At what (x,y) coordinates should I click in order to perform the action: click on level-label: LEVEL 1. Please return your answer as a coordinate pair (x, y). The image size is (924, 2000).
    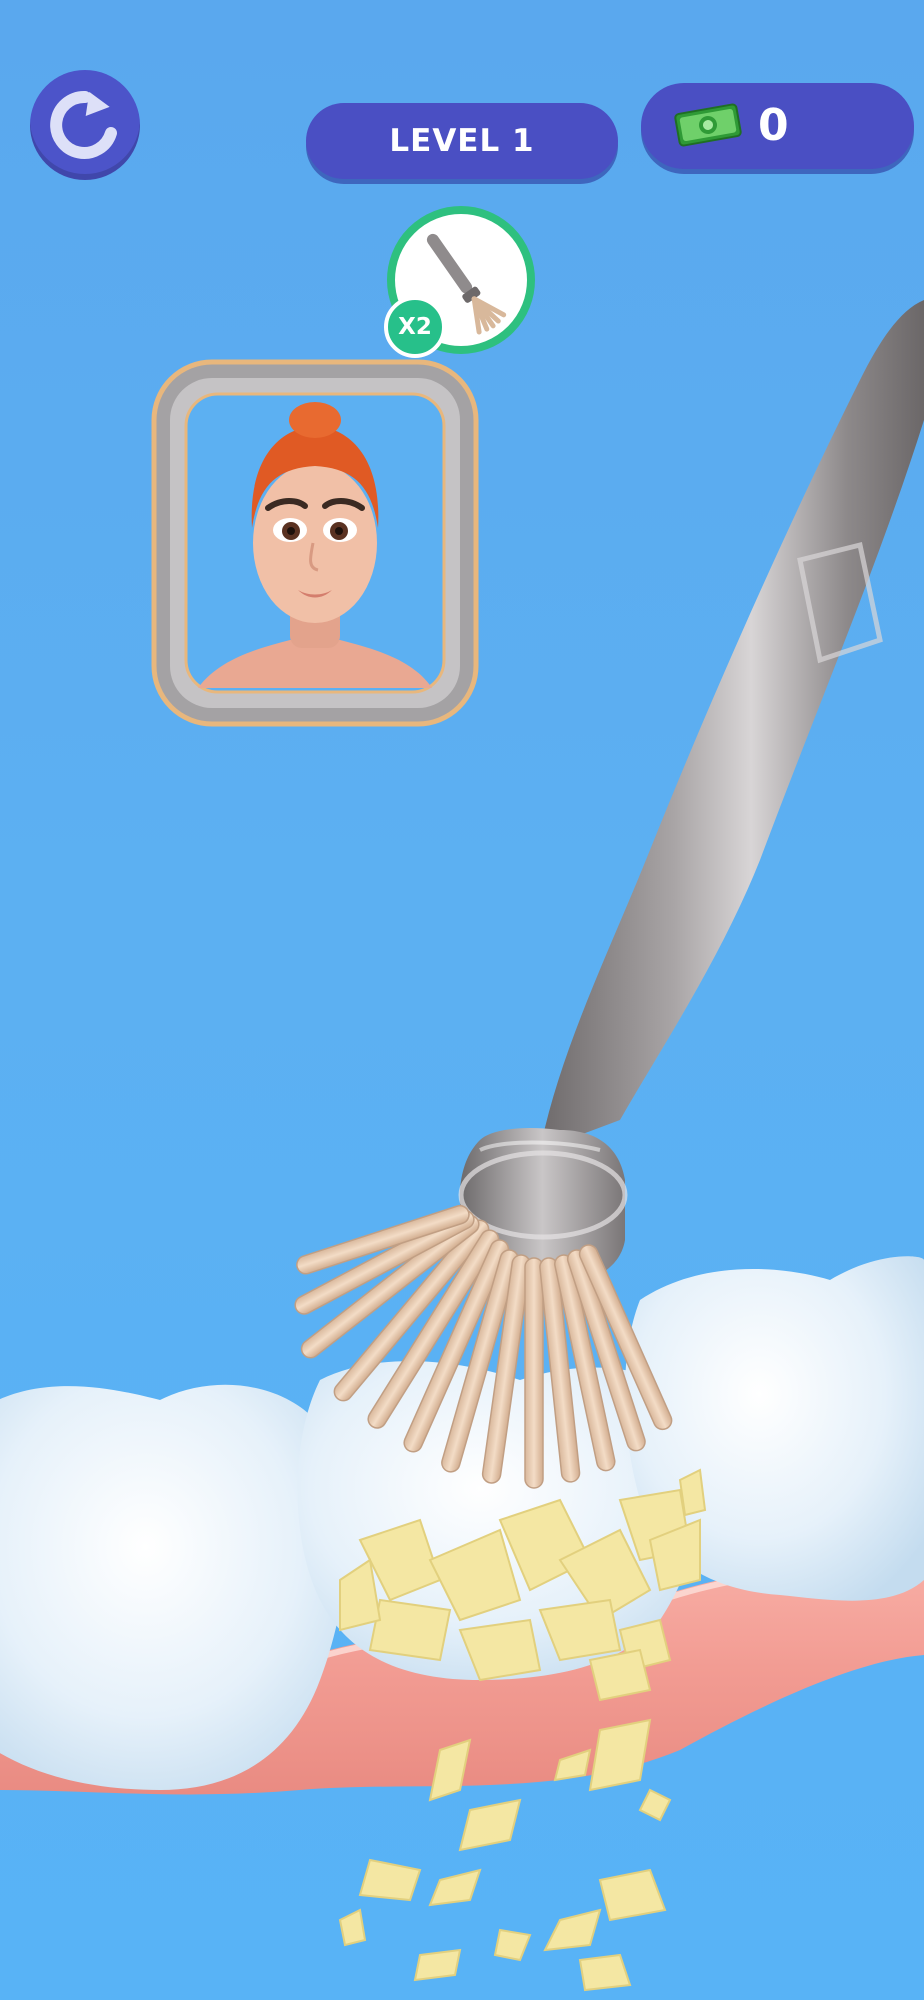
    Looking at the image, I should click on (462, 141).